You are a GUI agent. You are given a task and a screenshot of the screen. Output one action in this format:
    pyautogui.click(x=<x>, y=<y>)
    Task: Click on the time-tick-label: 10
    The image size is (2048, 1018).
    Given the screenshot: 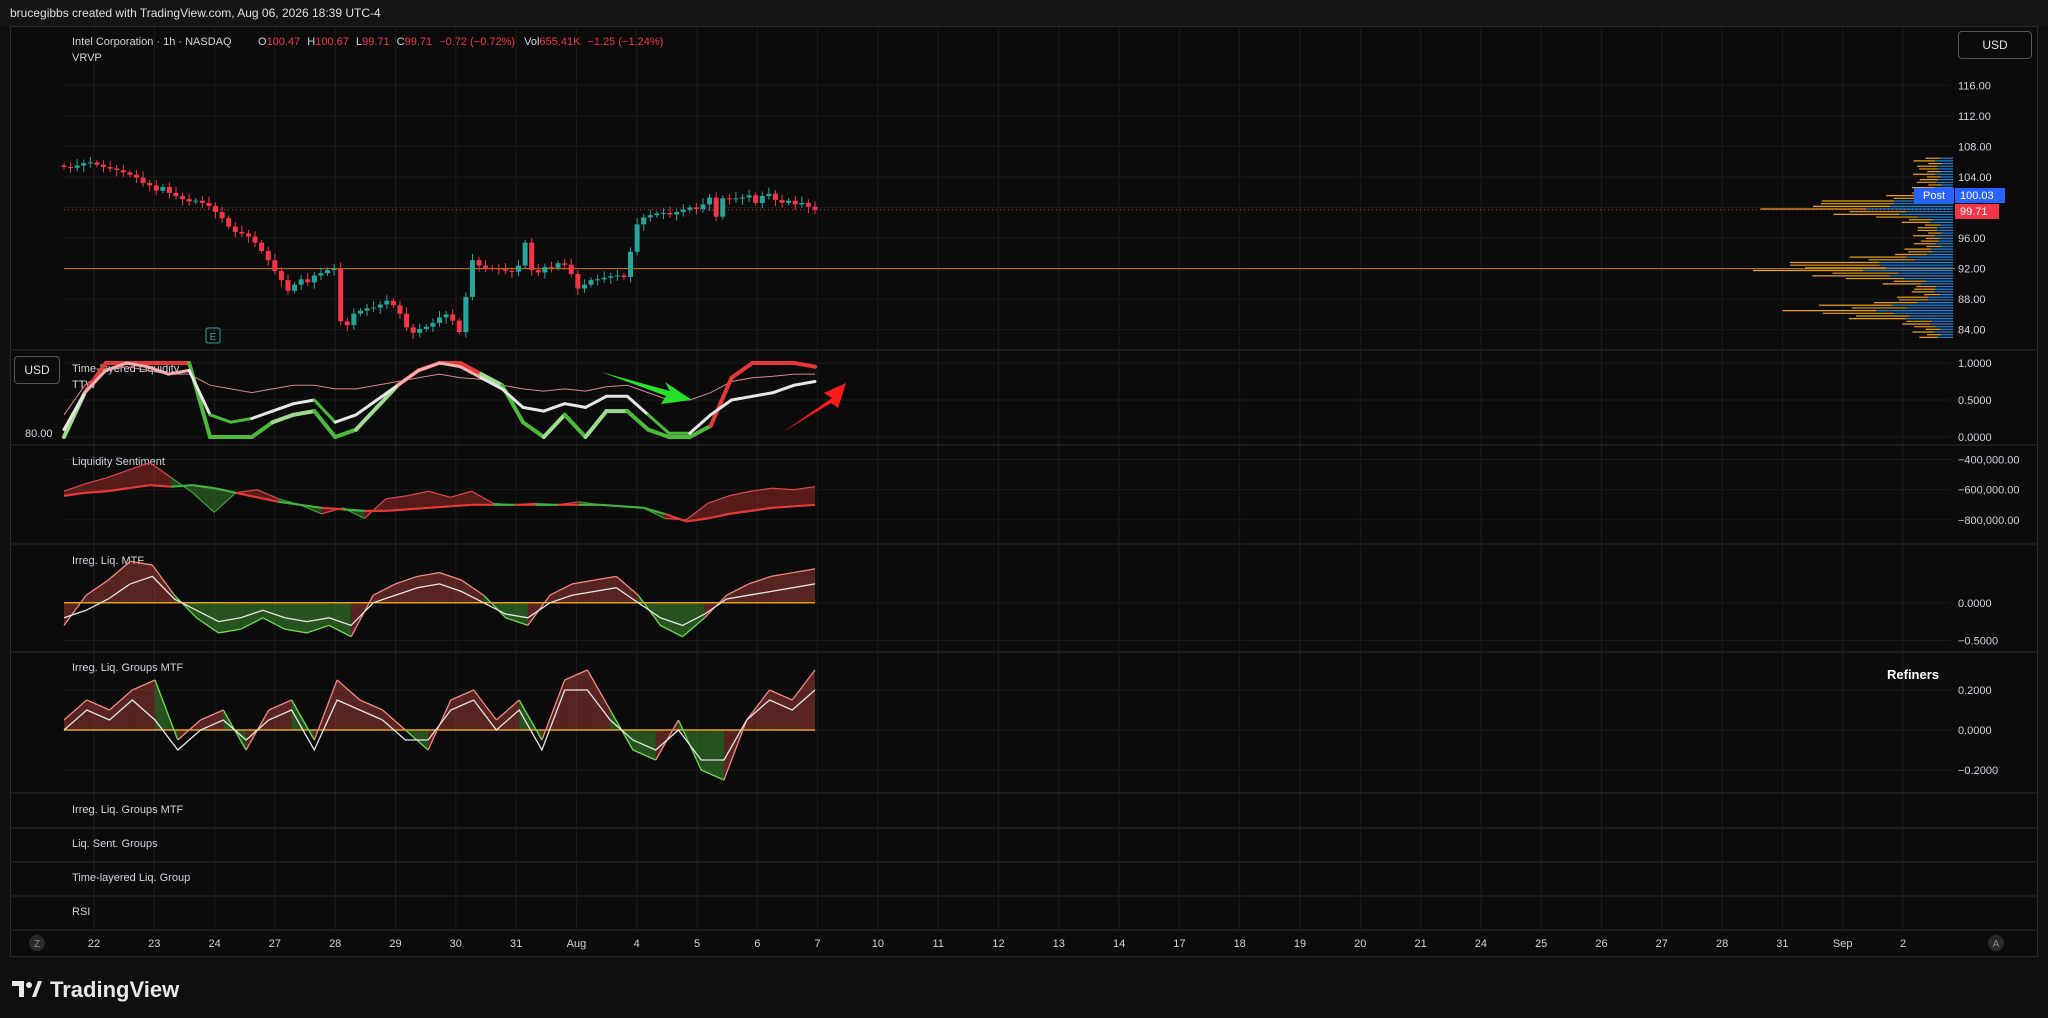 What is the action you would take?
    pyautogui.click(x=878, y=944)
    